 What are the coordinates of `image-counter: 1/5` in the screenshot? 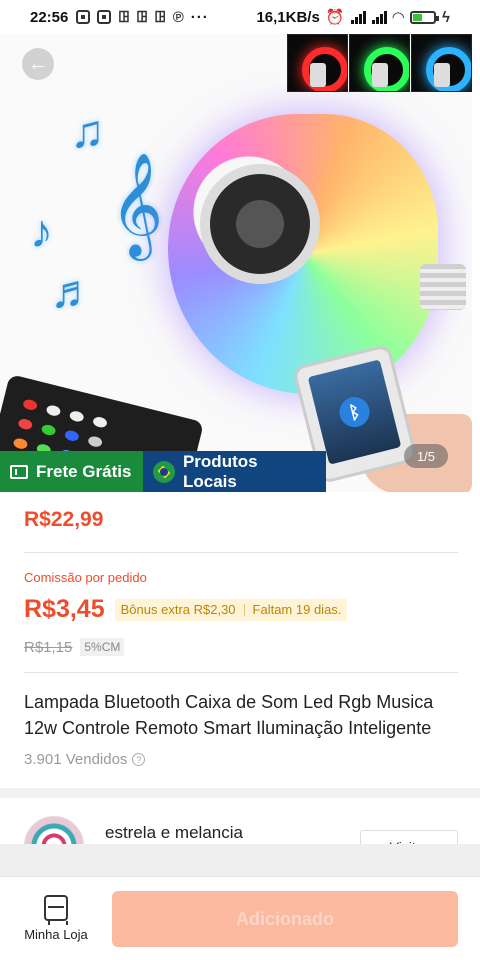 It's located at (426, 456).